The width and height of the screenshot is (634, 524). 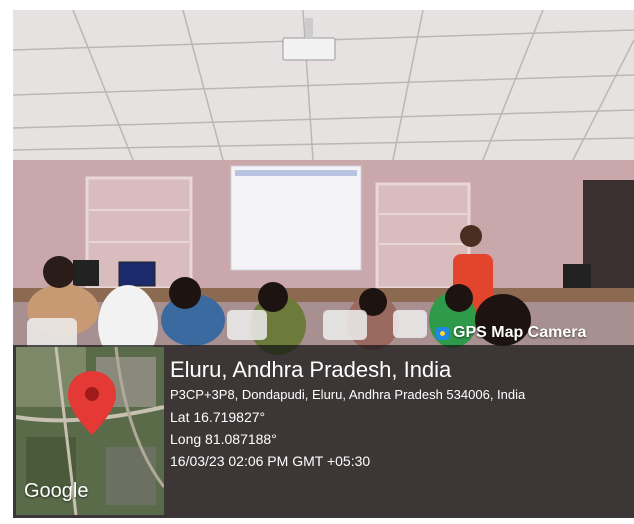 I want to click on google-logo-text: Google, so click(x=56, y=491).